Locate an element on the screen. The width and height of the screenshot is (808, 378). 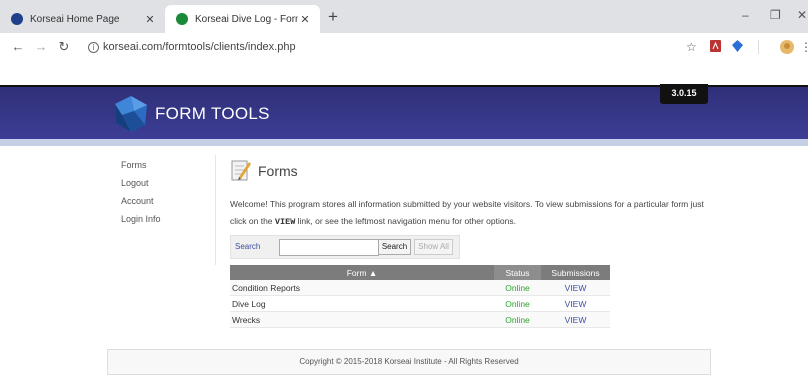
column-header-status: Status is located at coordinates (517, 272).